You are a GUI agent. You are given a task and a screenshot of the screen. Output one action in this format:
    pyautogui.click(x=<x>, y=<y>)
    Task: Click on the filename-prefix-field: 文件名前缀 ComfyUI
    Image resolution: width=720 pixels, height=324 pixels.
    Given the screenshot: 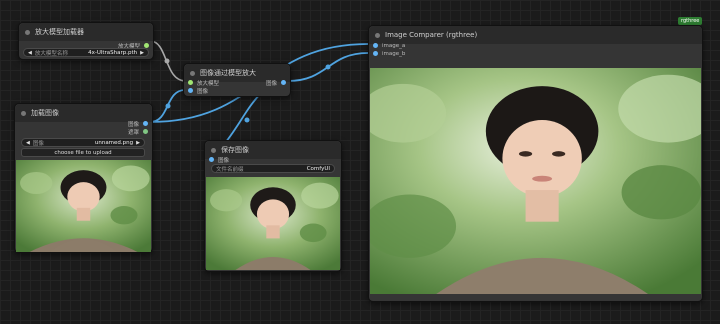 What is the action you would take?
    pyautogui.click(x=273, y=168)
    